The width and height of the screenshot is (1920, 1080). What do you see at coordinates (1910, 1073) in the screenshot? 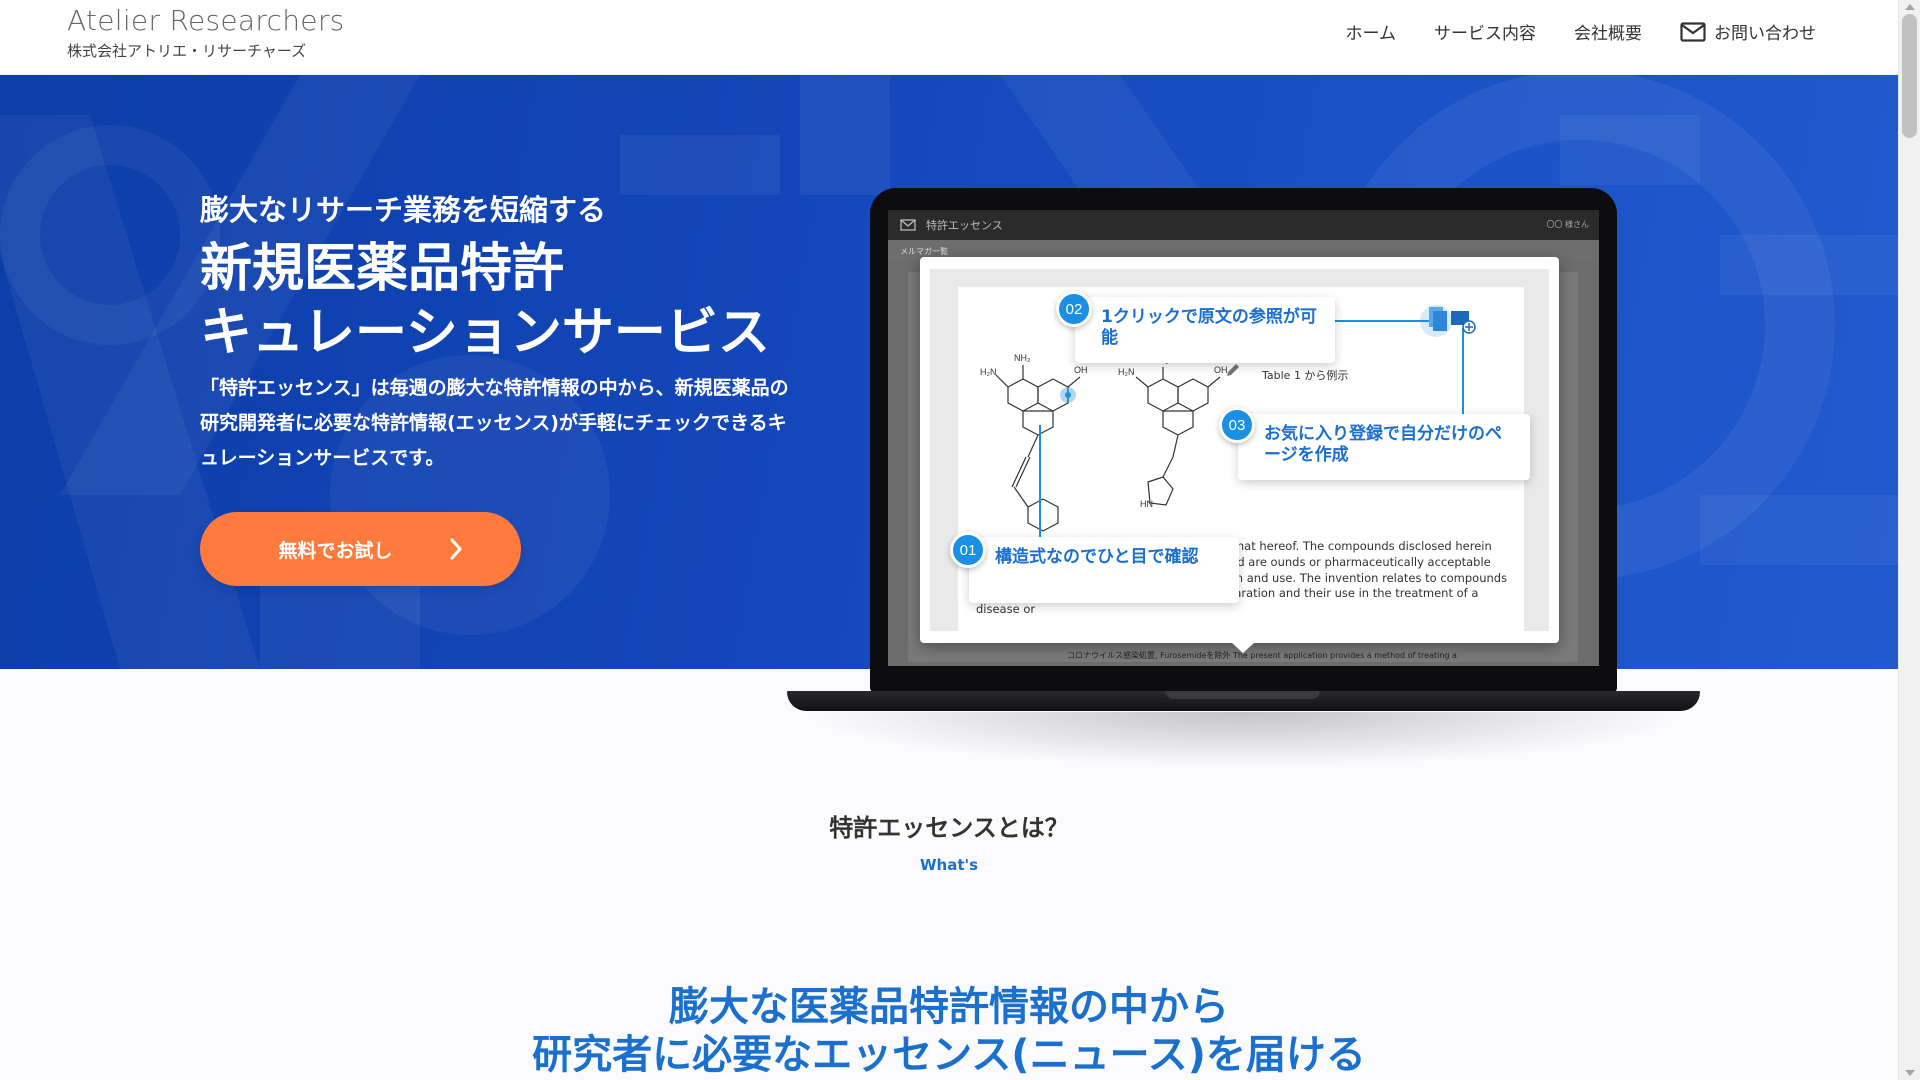
I see `scroll-down-arrow` at bounding box center [1910, 1073].